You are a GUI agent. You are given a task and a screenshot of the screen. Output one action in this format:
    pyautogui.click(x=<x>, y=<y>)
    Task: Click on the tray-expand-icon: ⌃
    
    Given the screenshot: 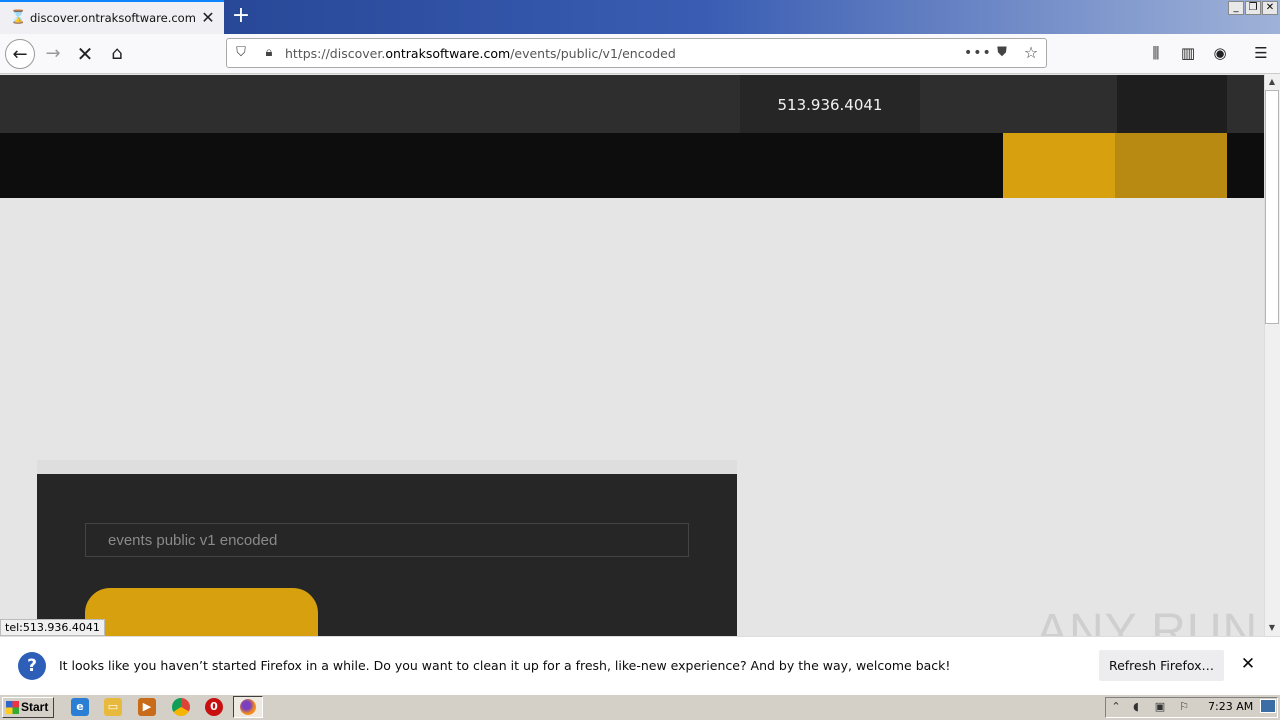 What is the action you would take?
    pyautogui.click(x=1116, y=707)
    